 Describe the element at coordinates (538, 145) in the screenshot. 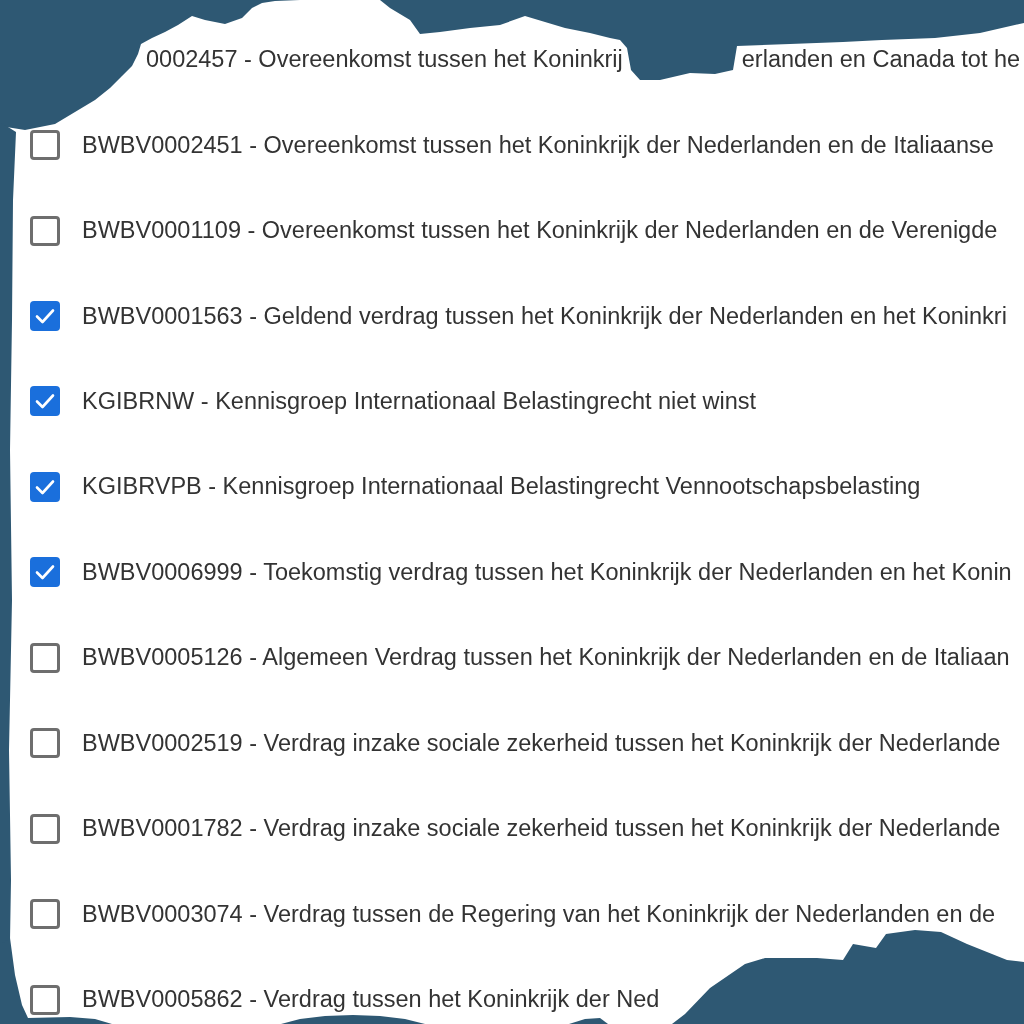

I see `list-item-label: BWBV0002451 - Overeenkomst tussen het Koninkrijk der Nederlanden en de Italiaanse` at that location.